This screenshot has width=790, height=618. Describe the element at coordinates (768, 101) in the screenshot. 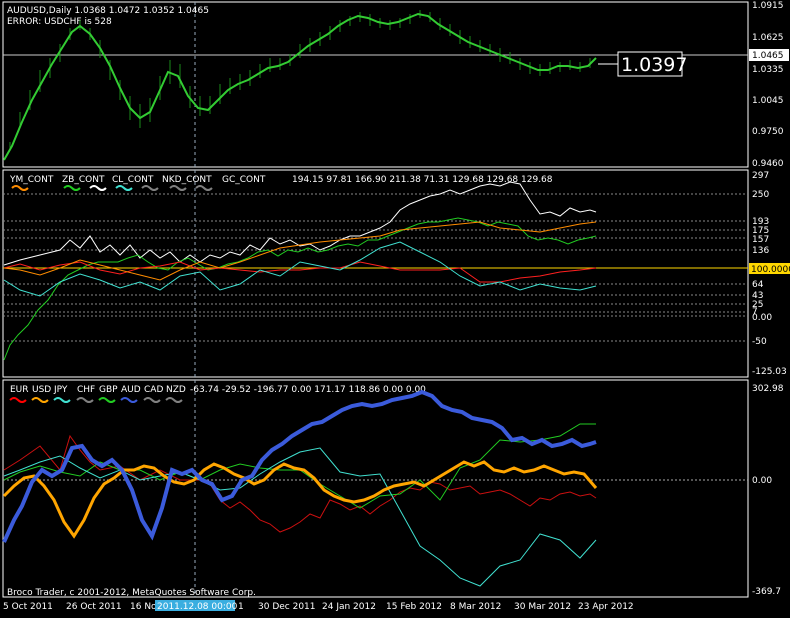

I see `main-y-tick: 1.0045` at that location.